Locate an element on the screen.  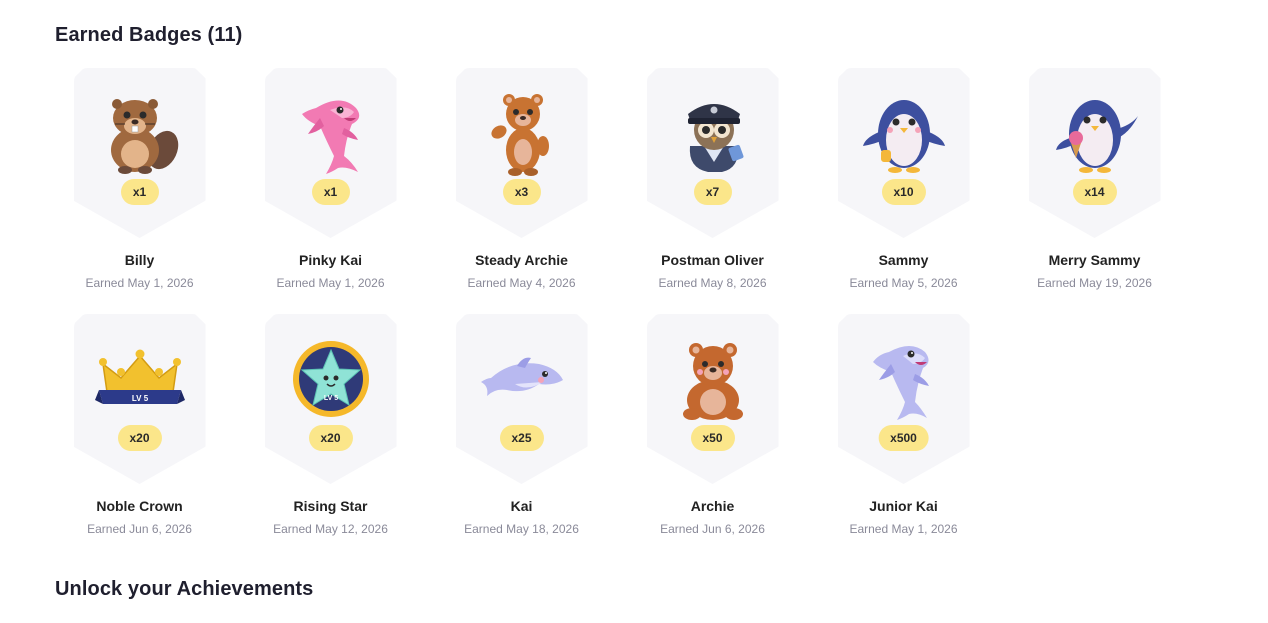
badge-shield: x25 is located at coordinates (521, 399).